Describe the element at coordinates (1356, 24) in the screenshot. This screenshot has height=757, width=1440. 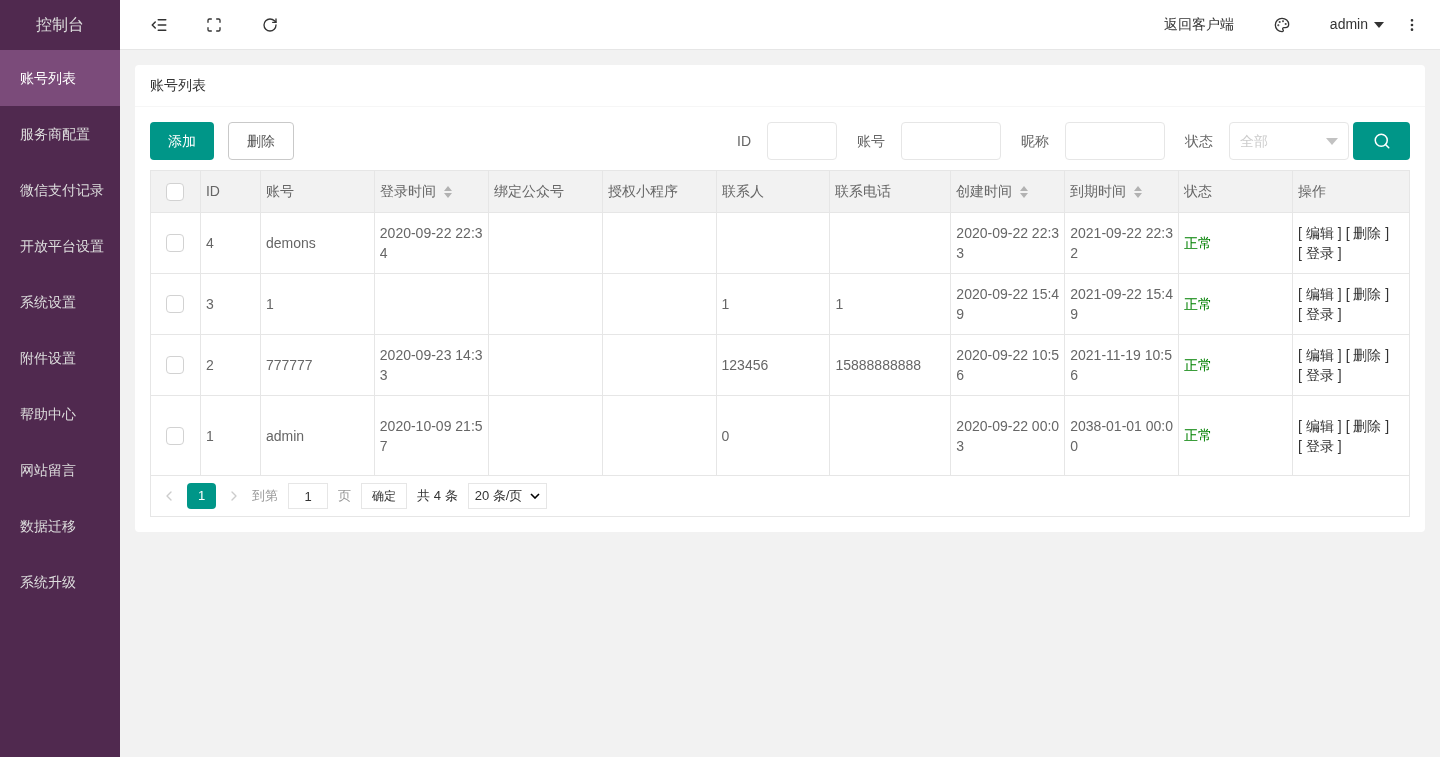
I see `user-menu: admin` at that location.